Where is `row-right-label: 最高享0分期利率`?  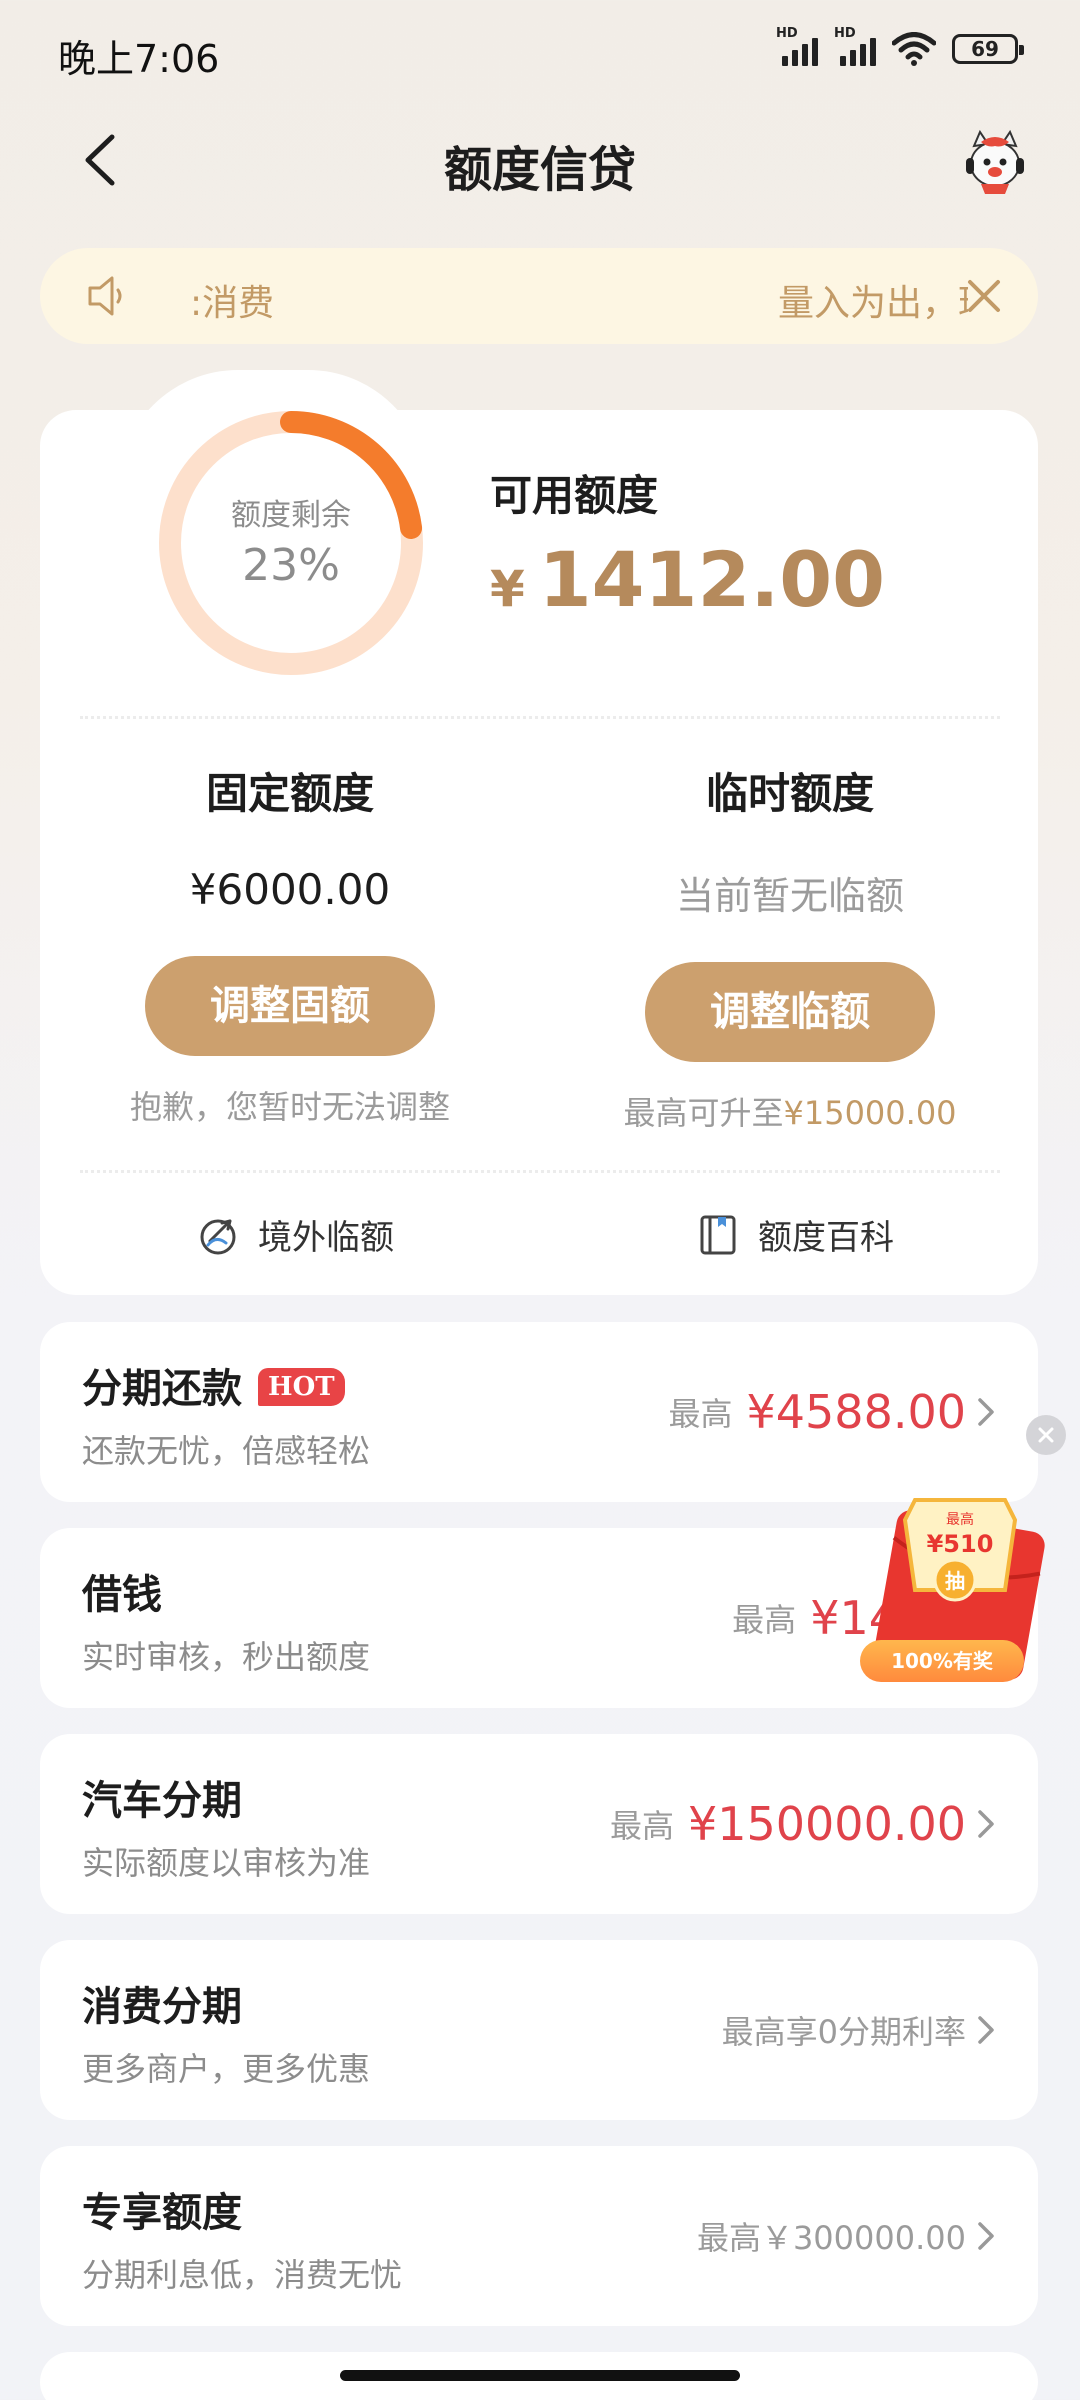 row-right-label: 最高享0分期利率 is located at coordinates (843, 2032).